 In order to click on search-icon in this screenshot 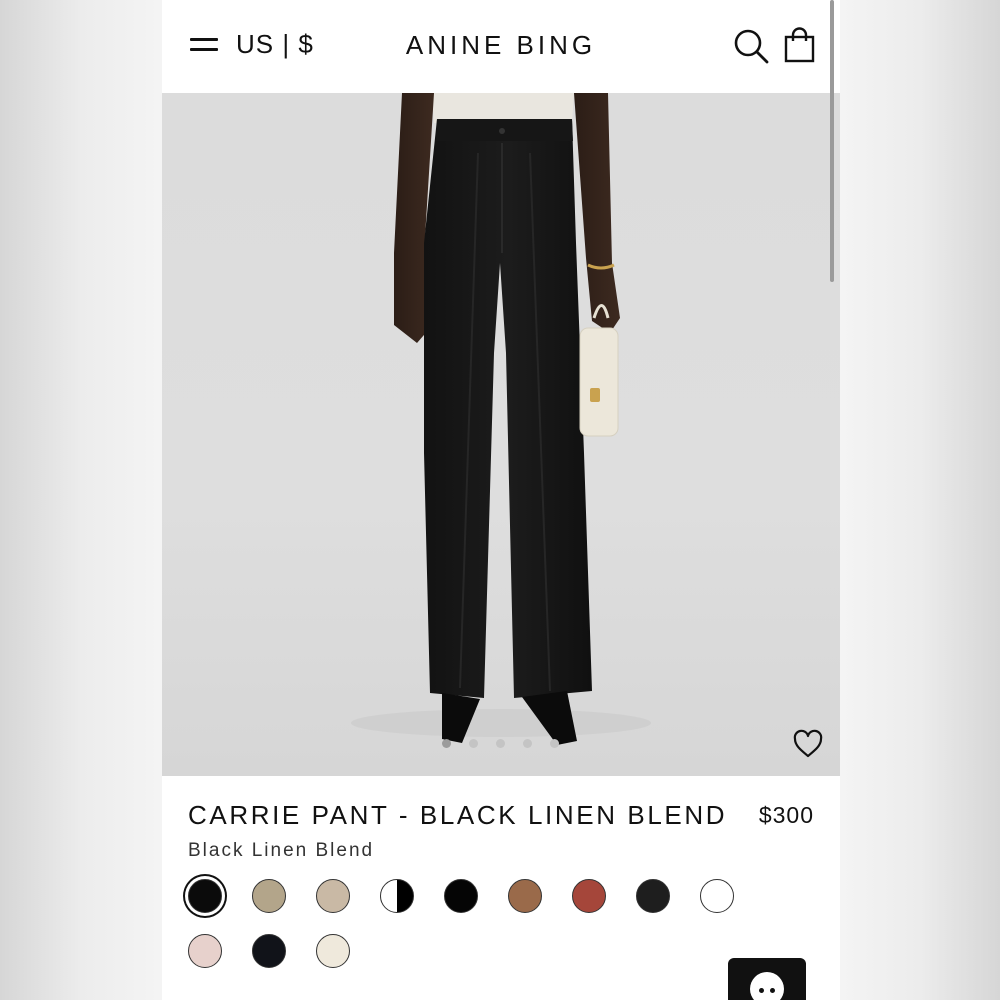, I will do `click(752, 46)`.